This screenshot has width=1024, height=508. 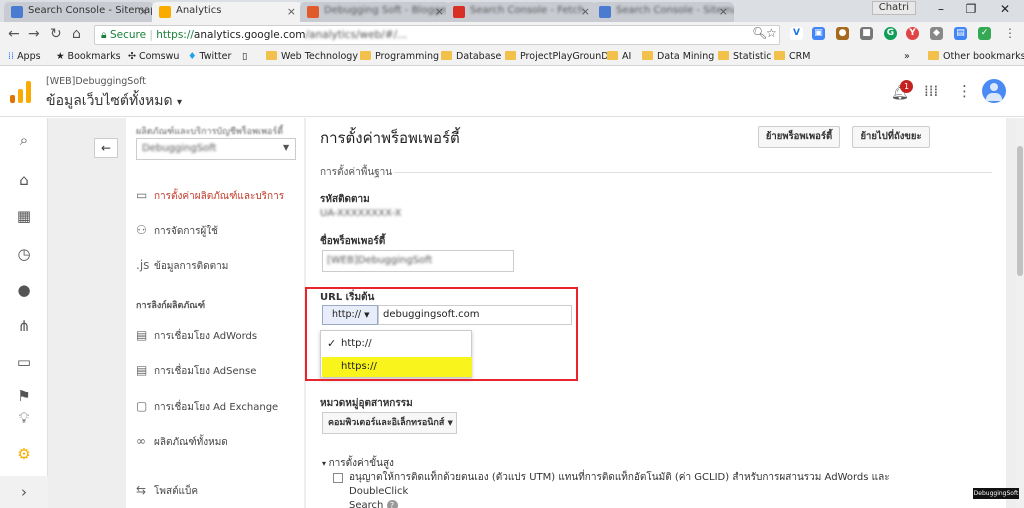 What do you see at coordinates (366, 403) in the screenshot?
I see `industry-category-label: หมวดหมู่อุตสาหกรรม` at bounding box center [366, 403].